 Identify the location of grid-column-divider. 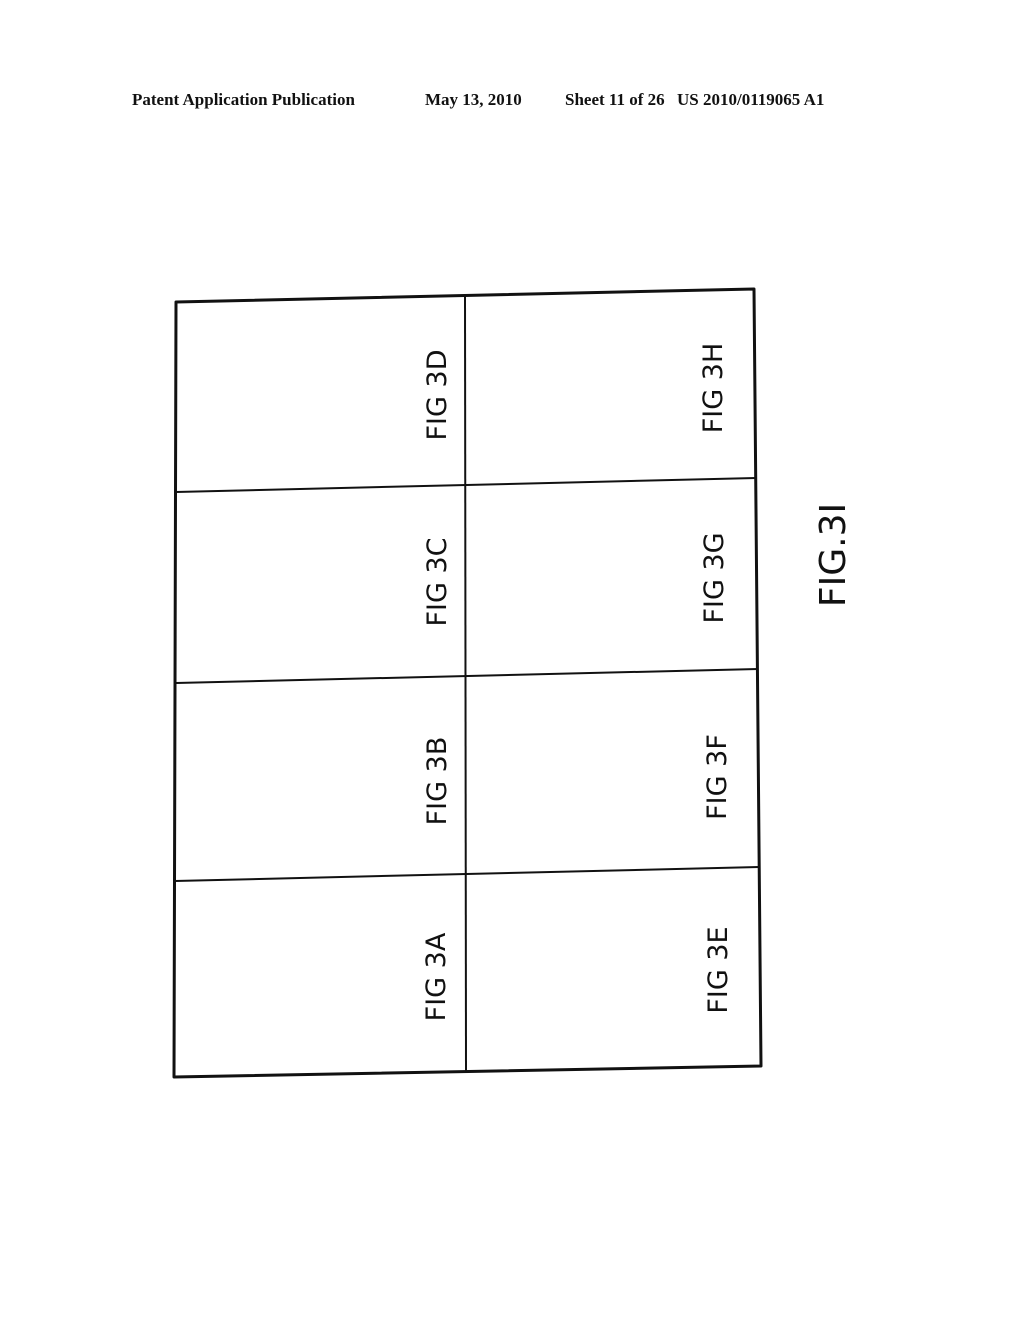
(465, 684).